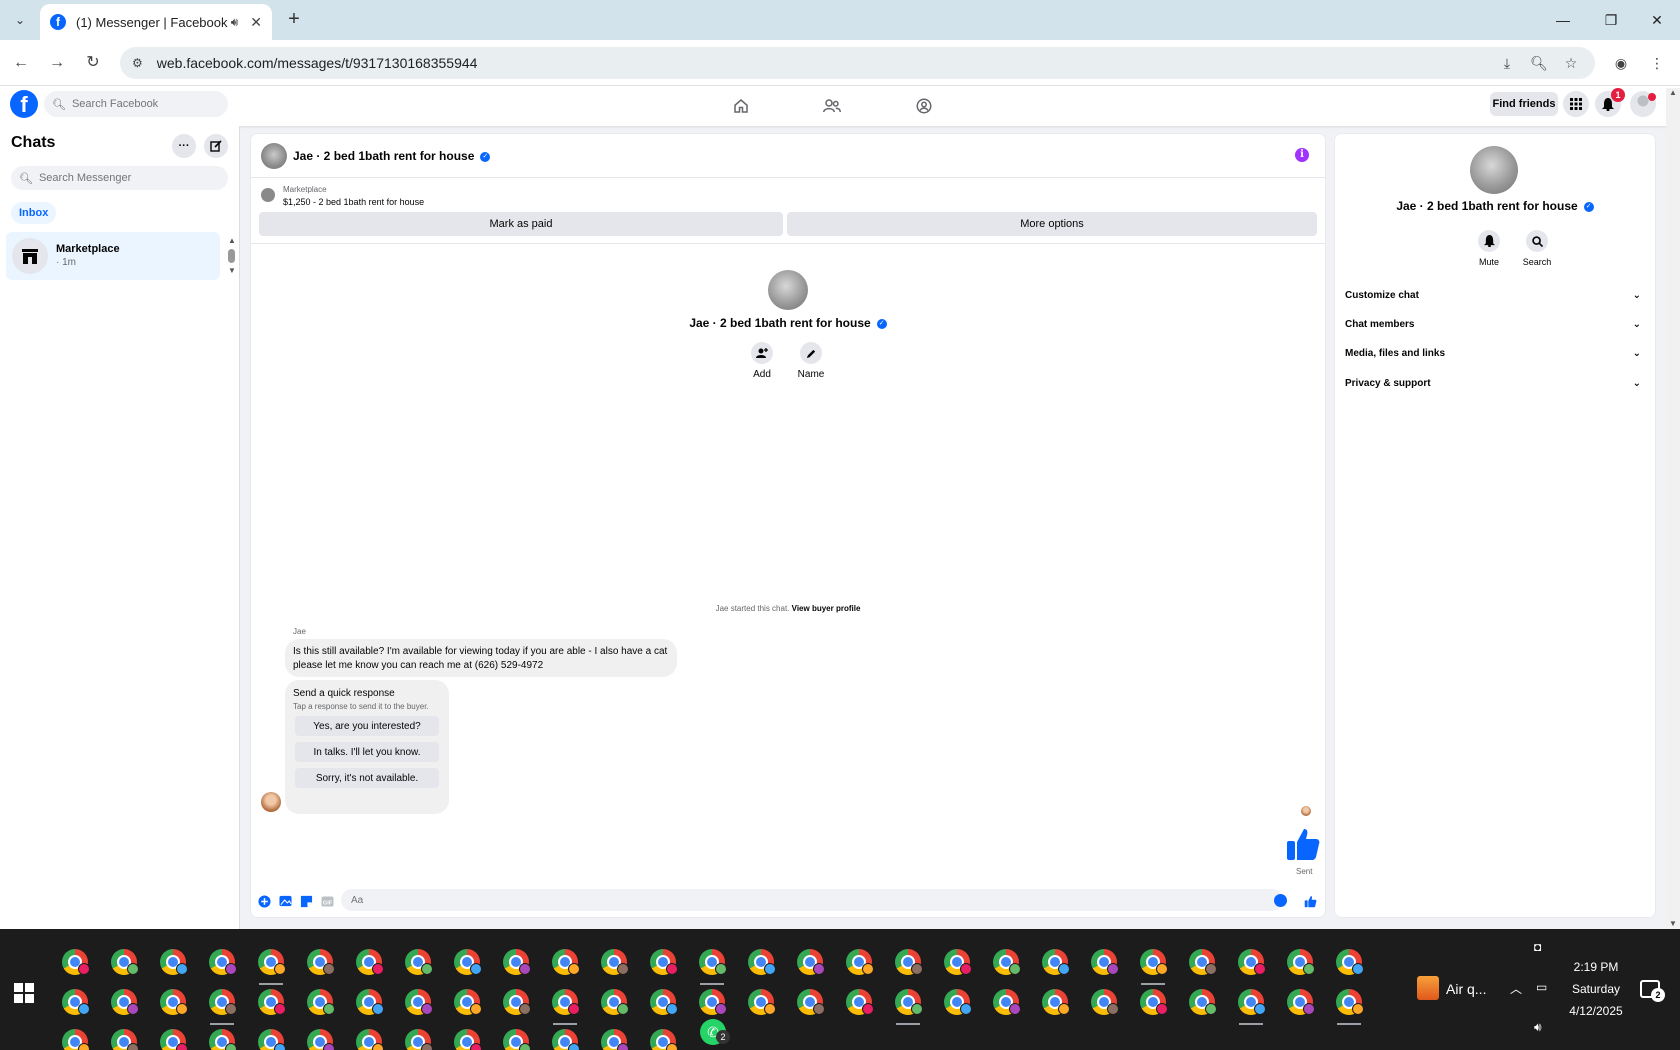  Describe the element at coordinates (521, 224) in the screenshot. I see `mark-as-paid-button: Mark as paid` at that location.